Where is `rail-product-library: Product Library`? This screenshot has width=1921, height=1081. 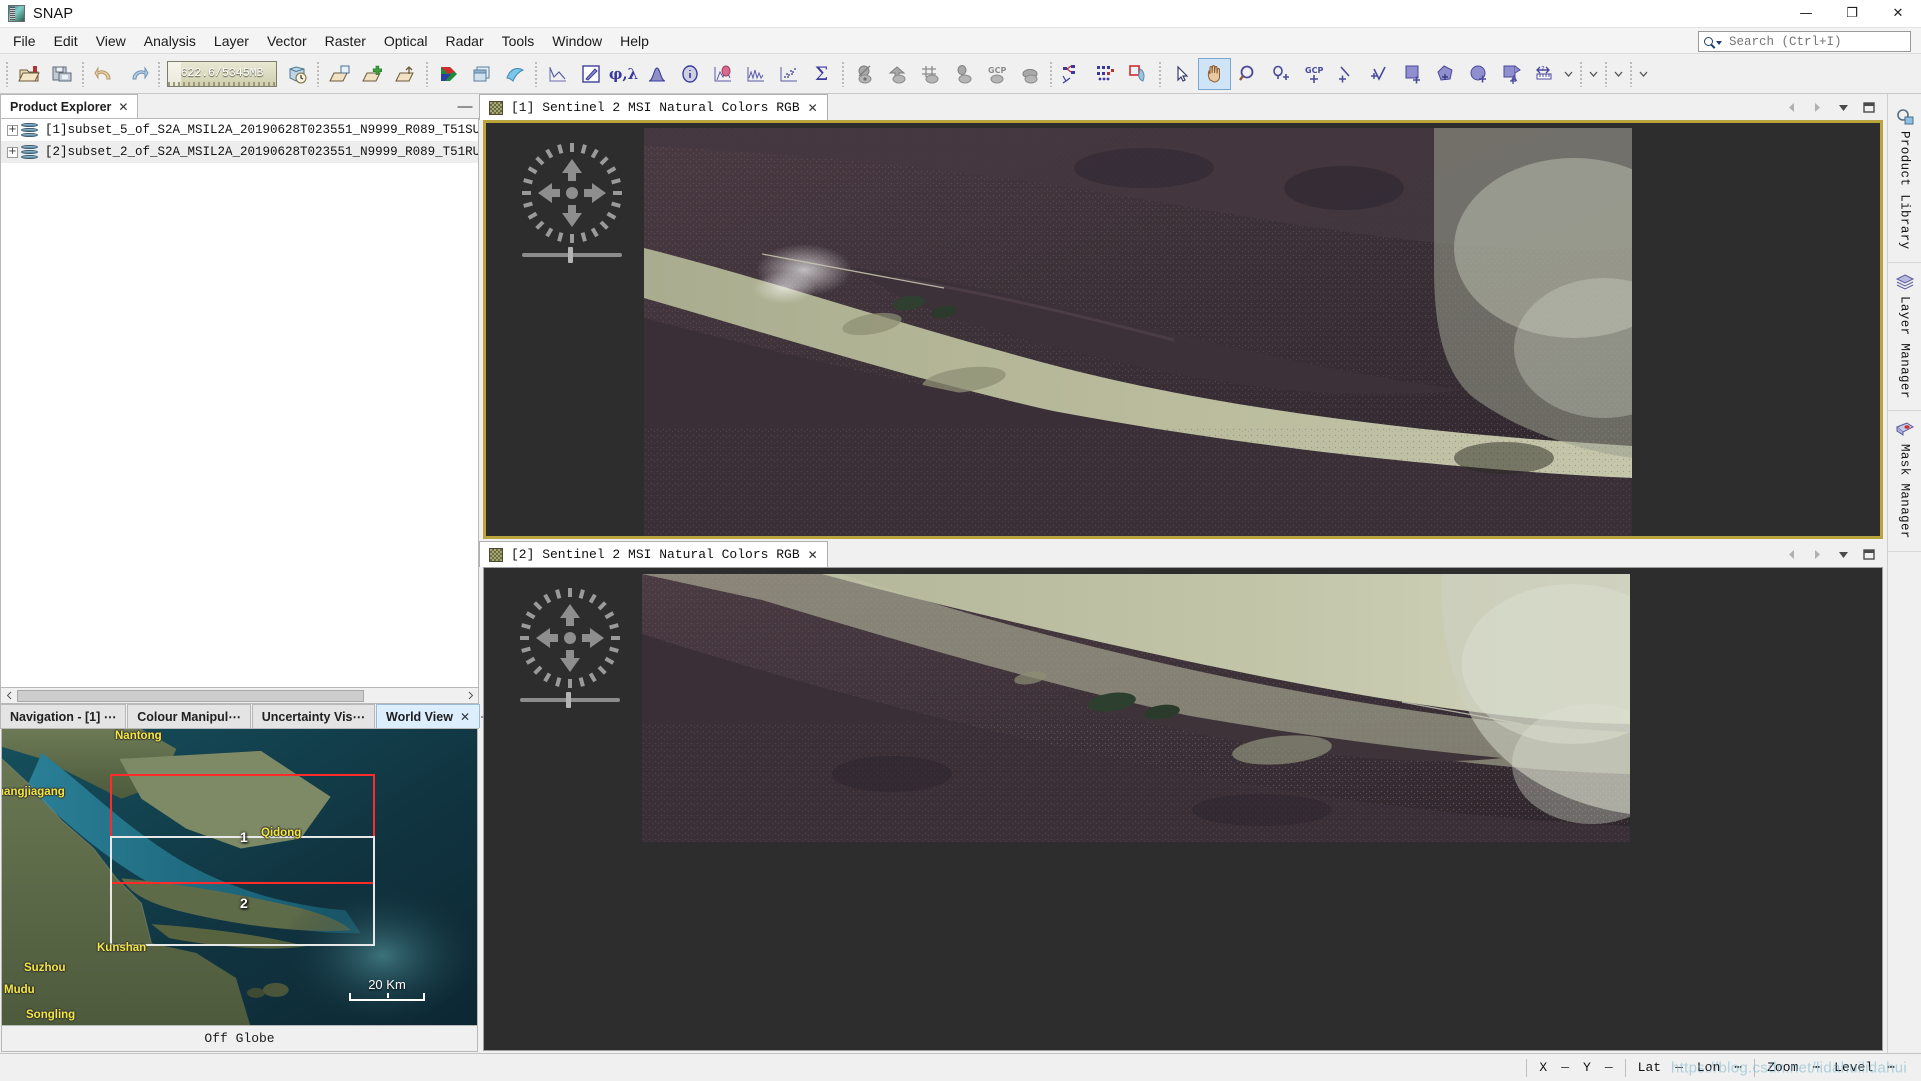 rail-product-library: Product Library is located at coordinates (1904, 181).